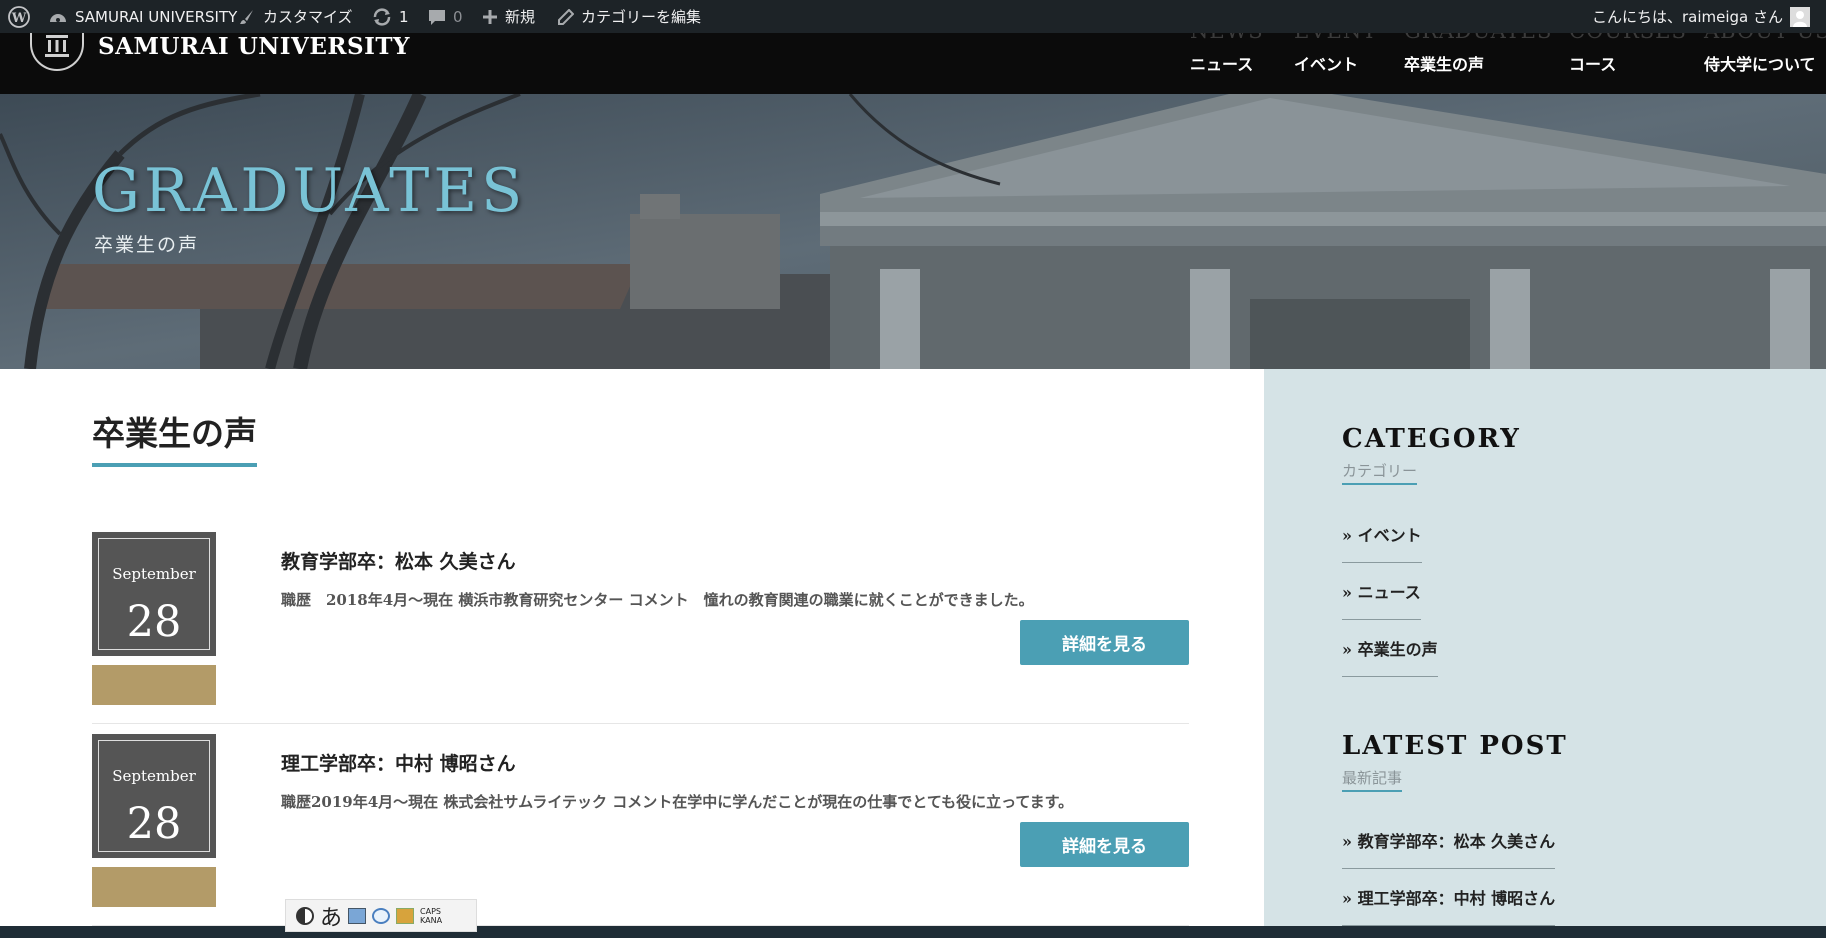 The height and width of the screenshot is (938, 1826). Describe the element at coordinates (58, 17) in the screenshot. I see `dashboard-icon` at that location.